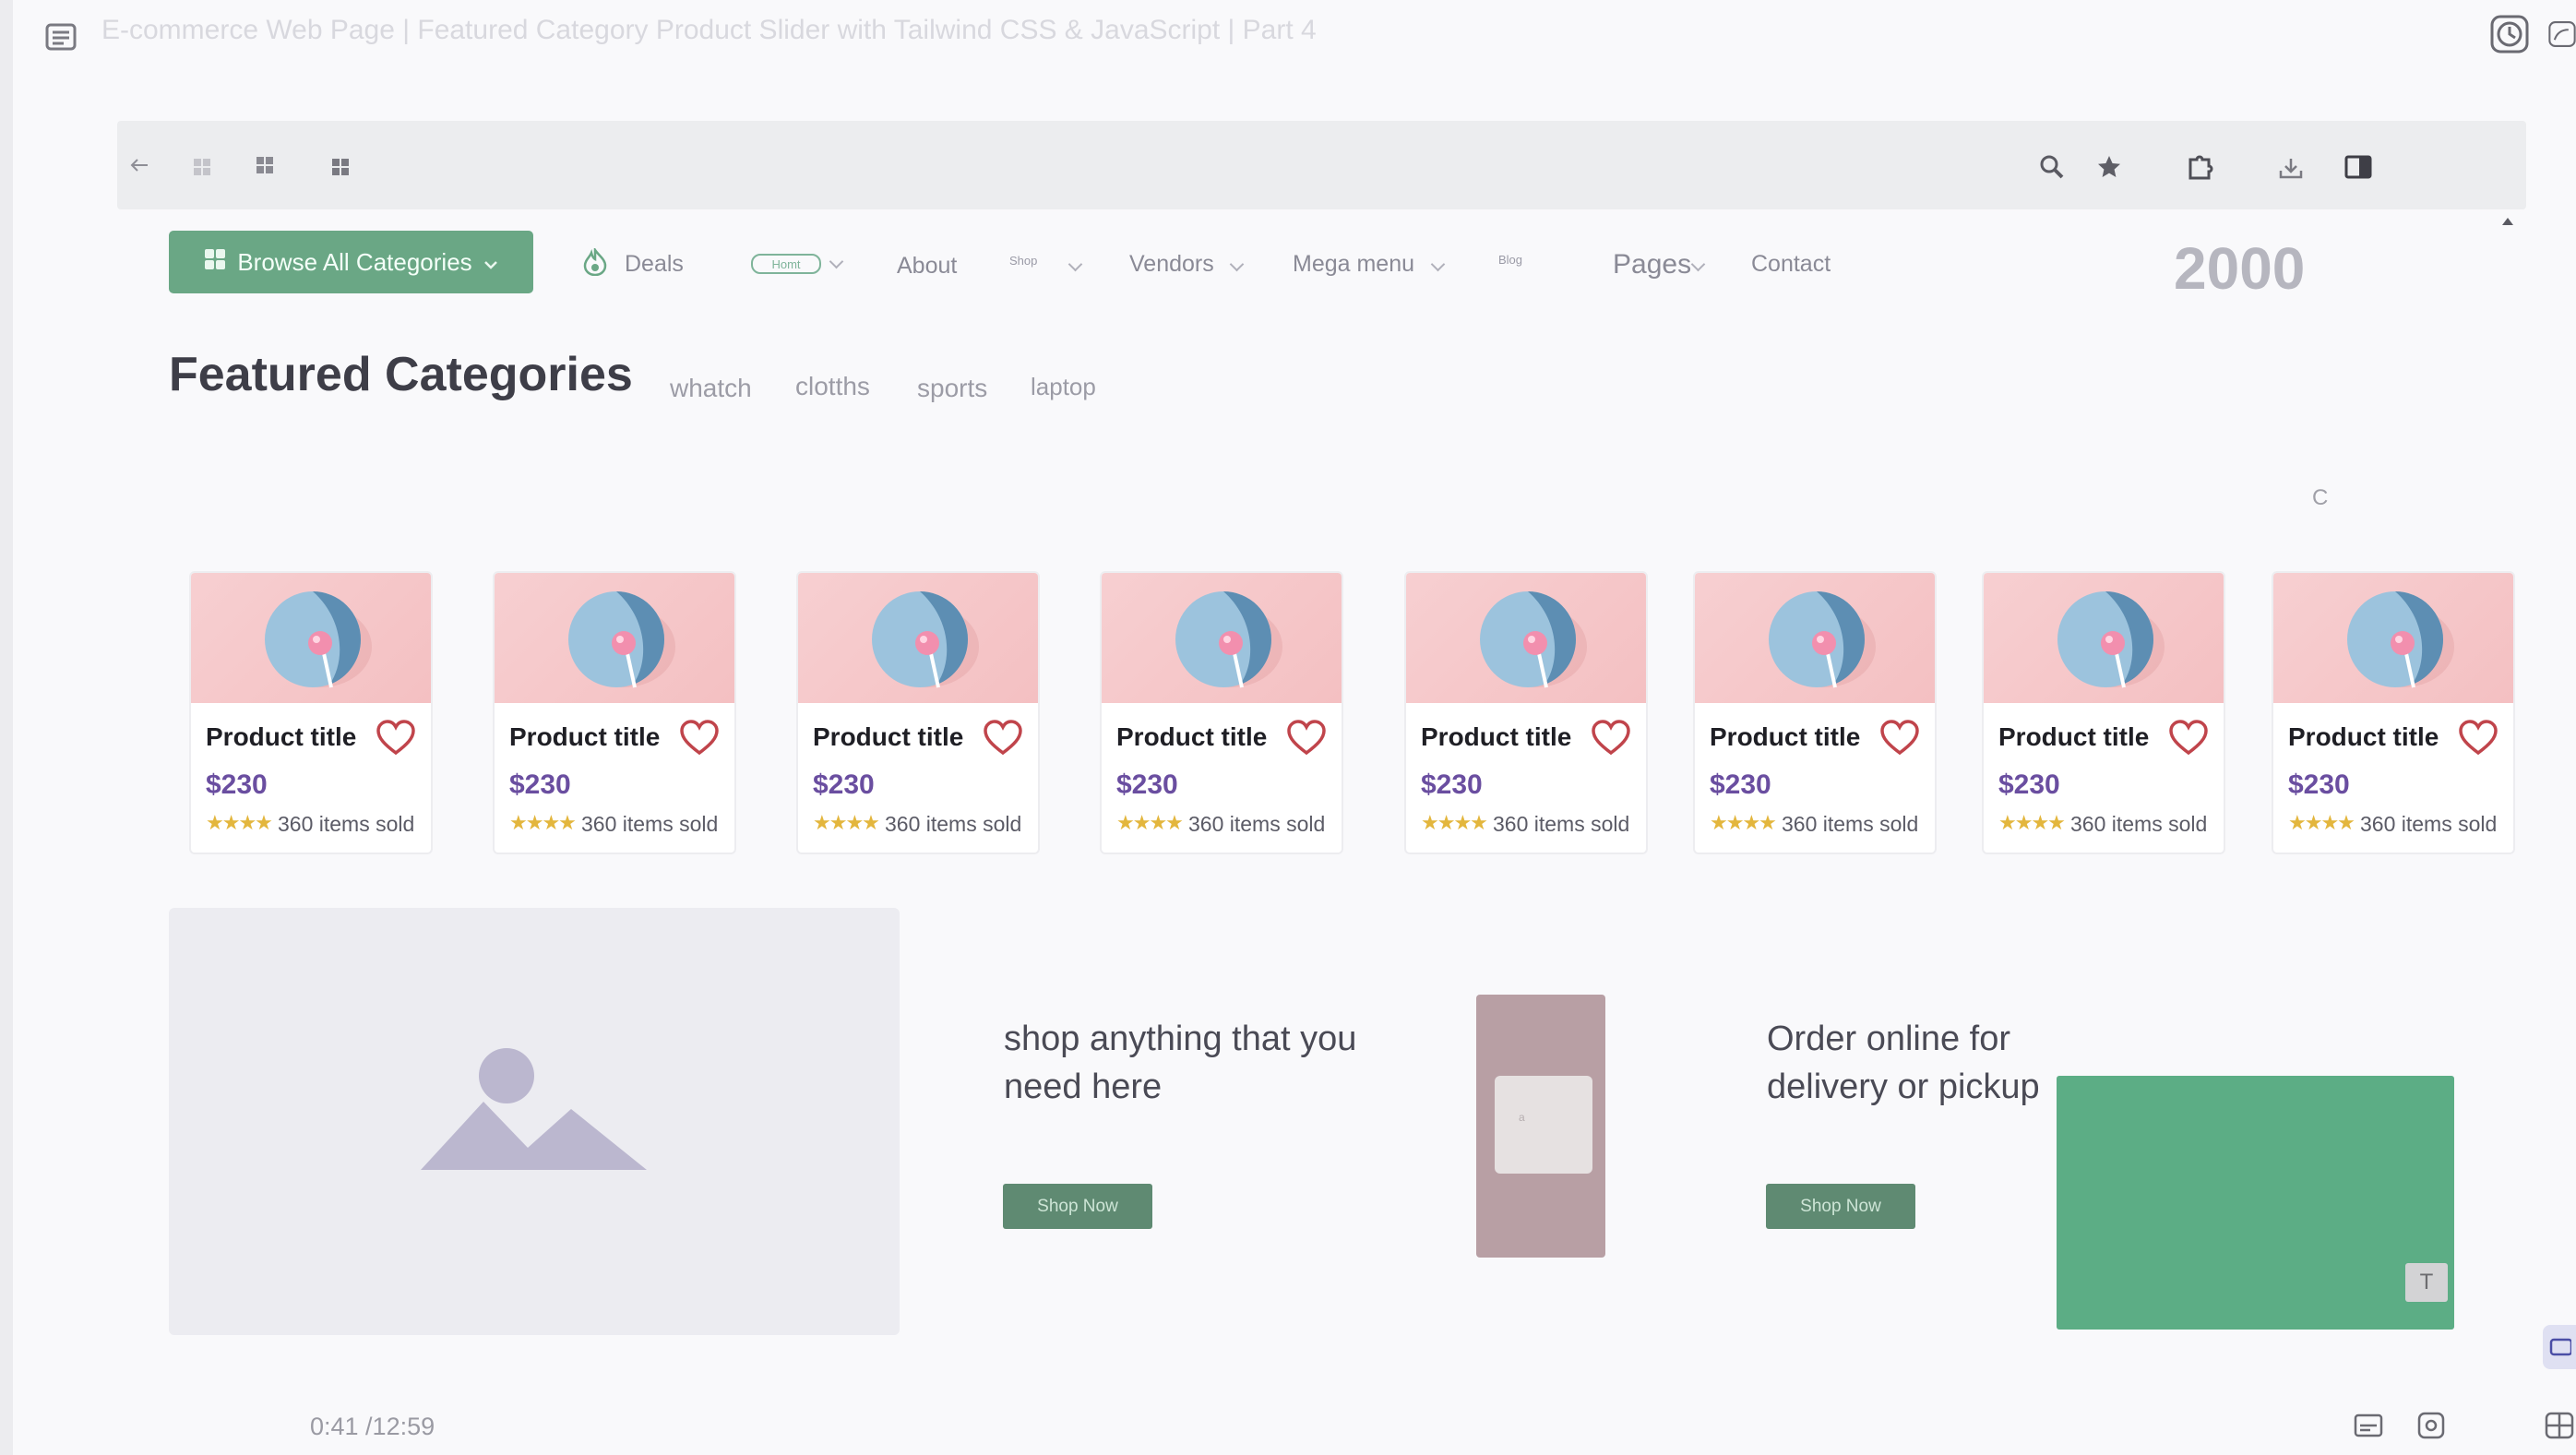  What do you see at coordinates (1063, 387) in the screenshot?
I see `tab-laptop: laptop` at bounding box center [1063, 387].